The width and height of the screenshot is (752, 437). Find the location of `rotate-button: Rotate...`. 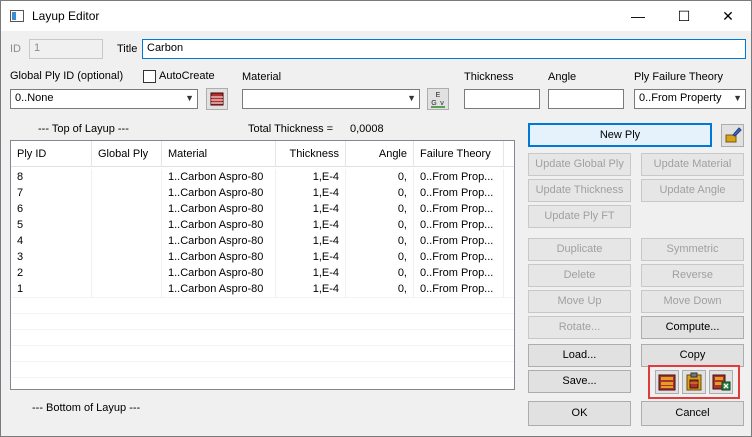

rotate-button: Rotate... is located at coordinates (579, 327).